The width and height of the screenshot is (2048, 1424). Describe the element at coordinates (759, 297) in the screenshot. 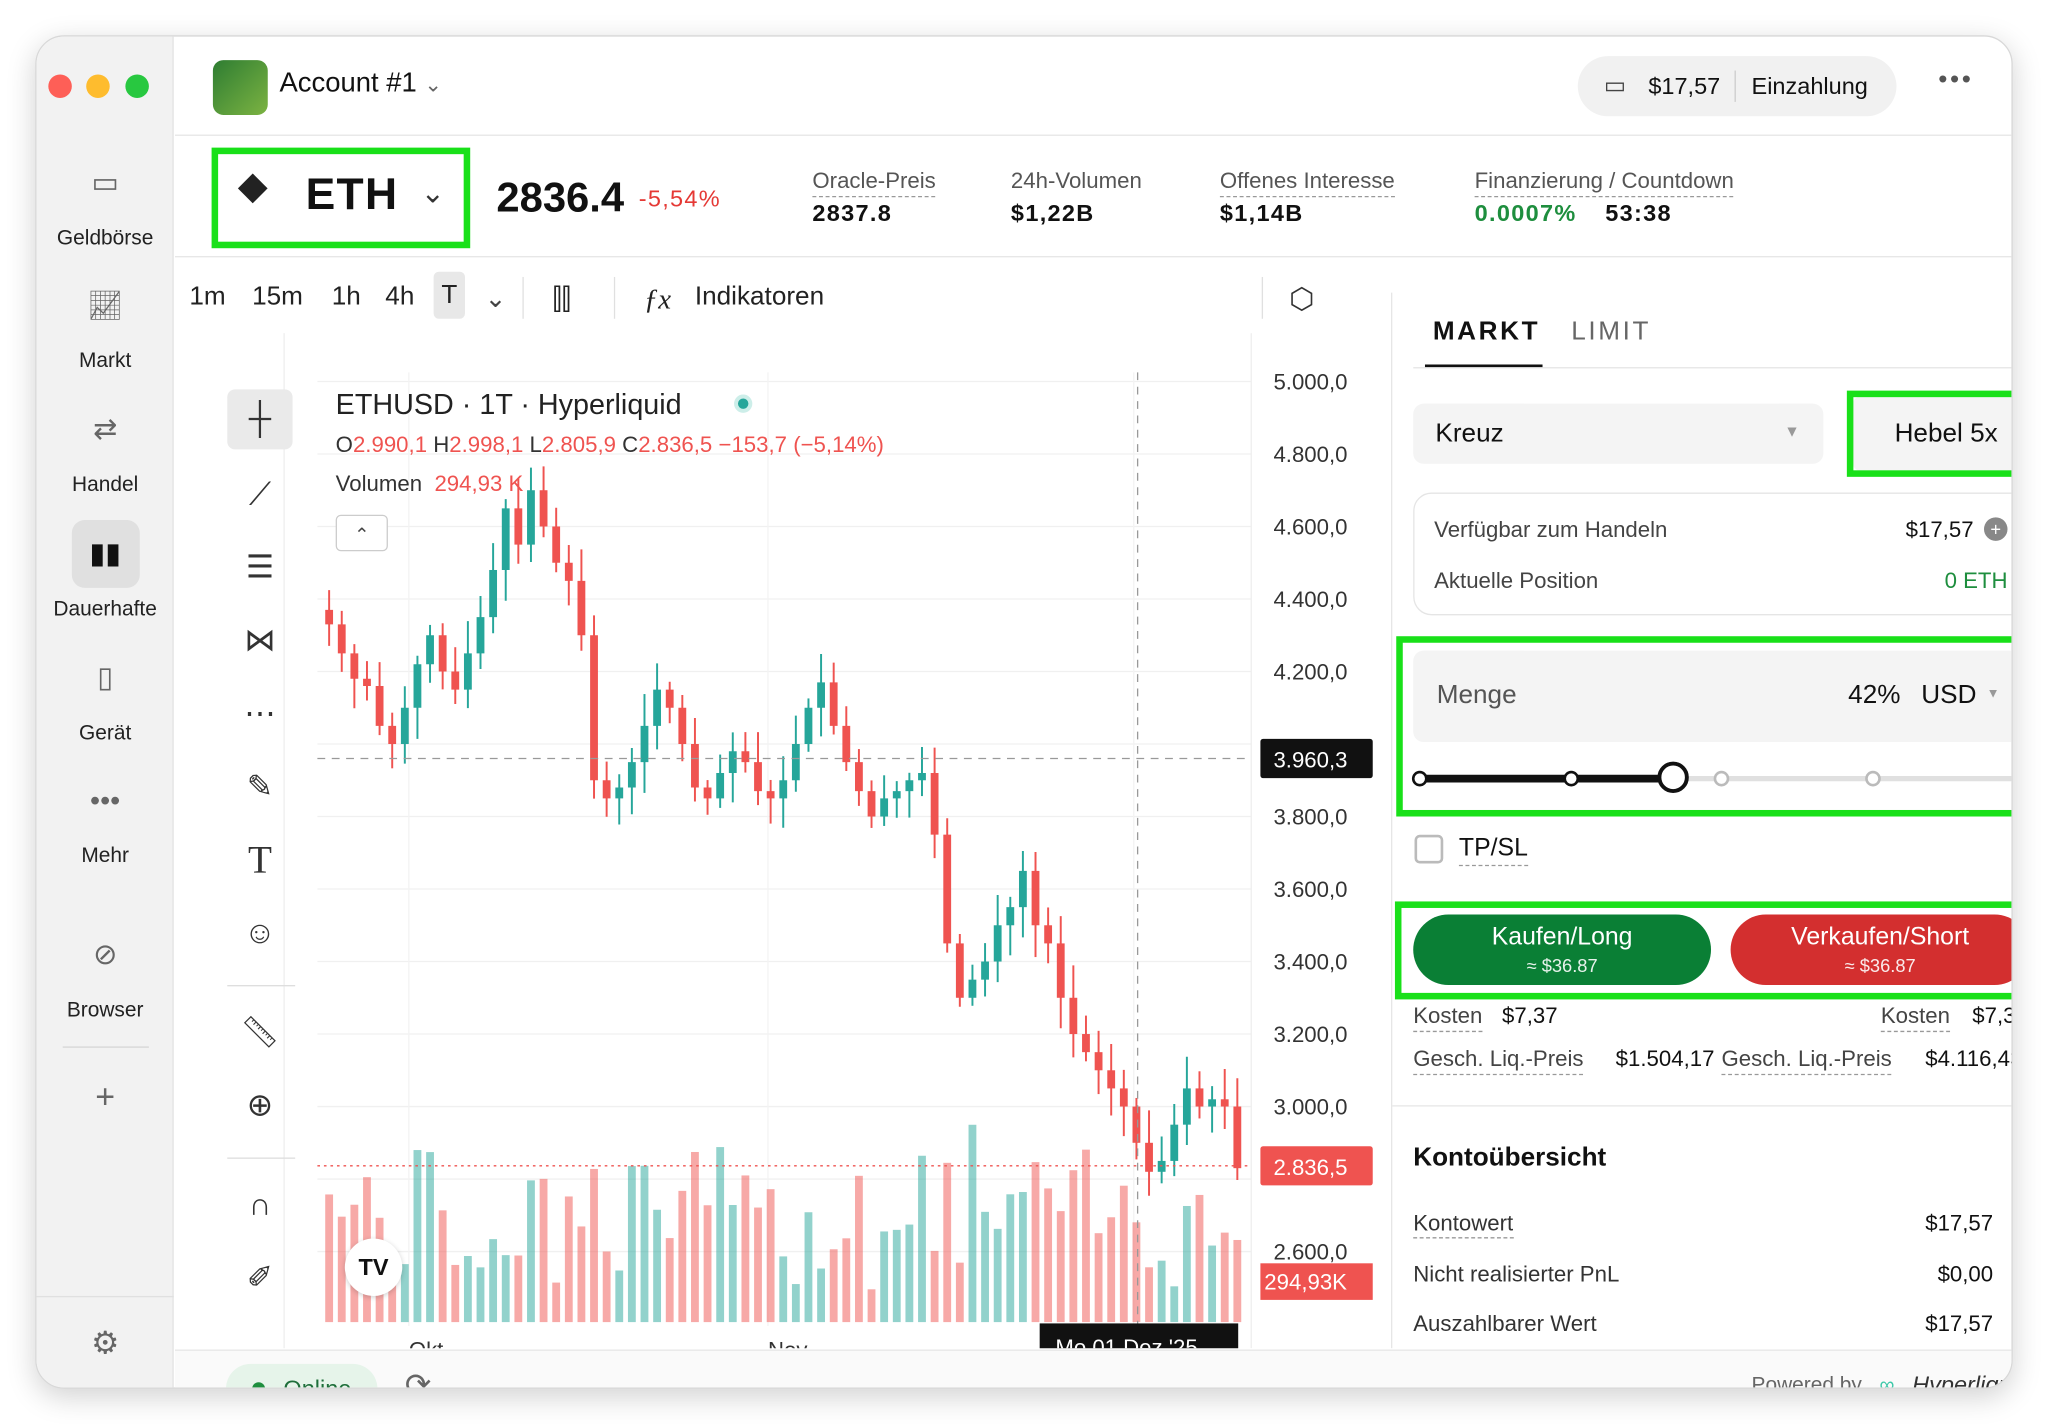

I see `indicators-button: Indikatoren` at that location.